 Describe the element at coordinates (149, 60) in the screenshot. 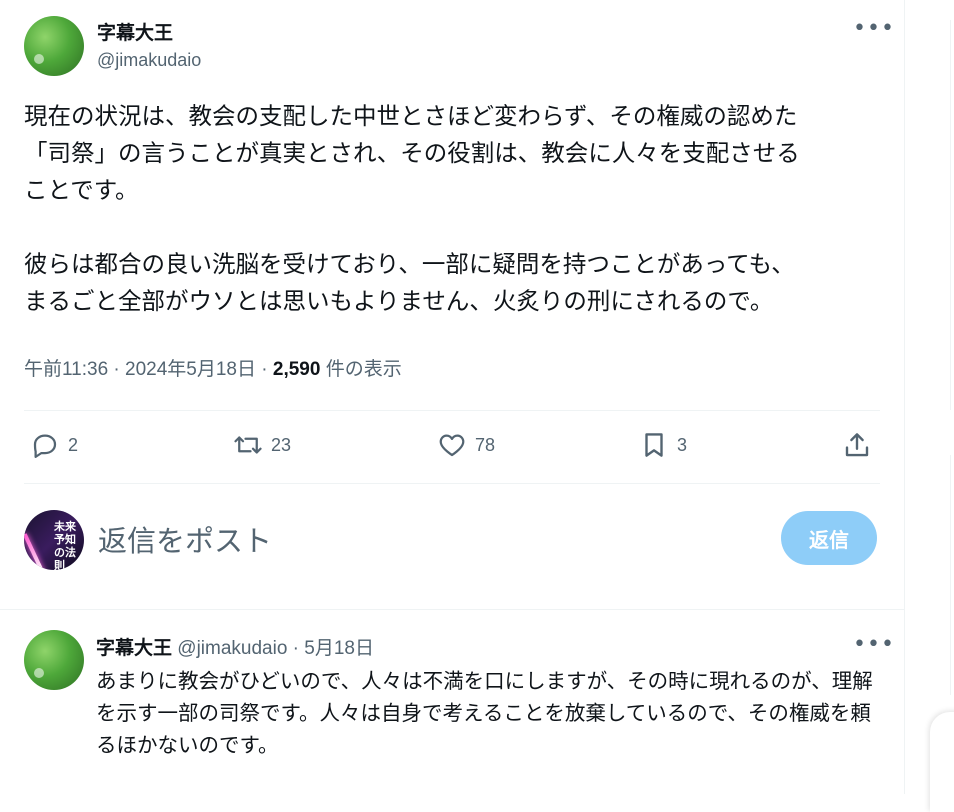

I see `author-handle: @jimakudaio` at that location.